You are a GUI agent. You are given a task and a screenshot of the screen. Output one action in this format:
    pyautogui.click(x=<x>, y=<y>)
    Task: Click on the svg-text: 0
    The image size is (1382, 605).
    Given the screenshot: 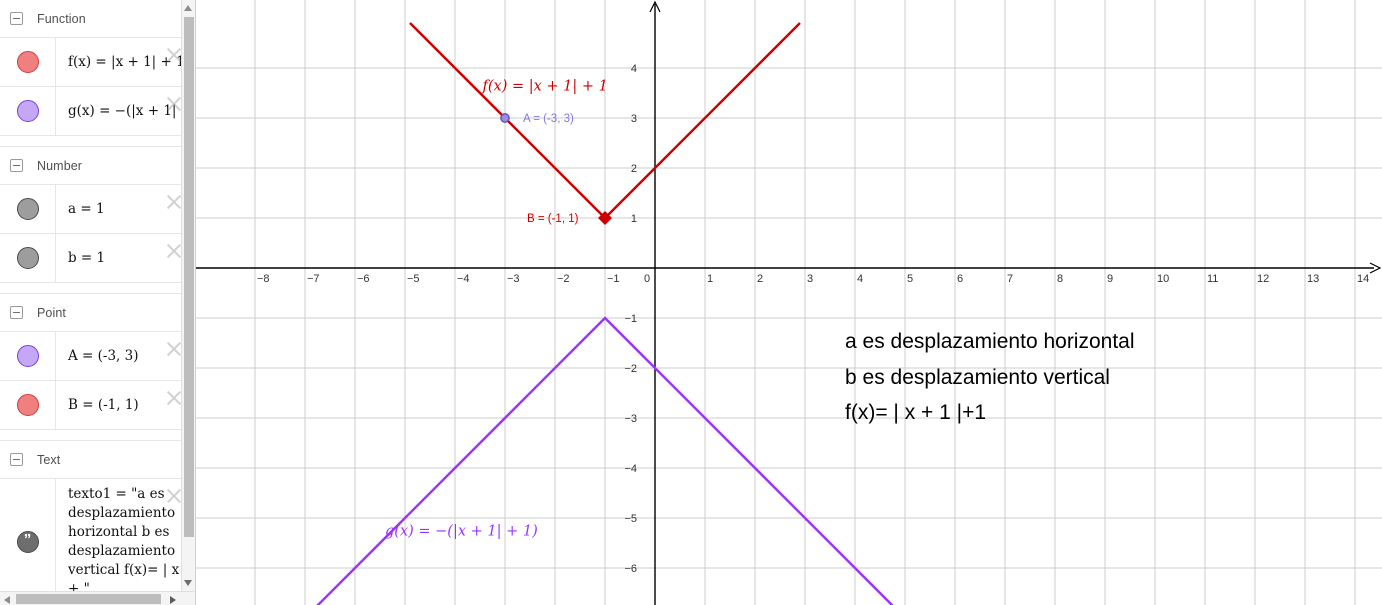 What is the action you would take?
    pyautogui.click(x=647, y=279)
    